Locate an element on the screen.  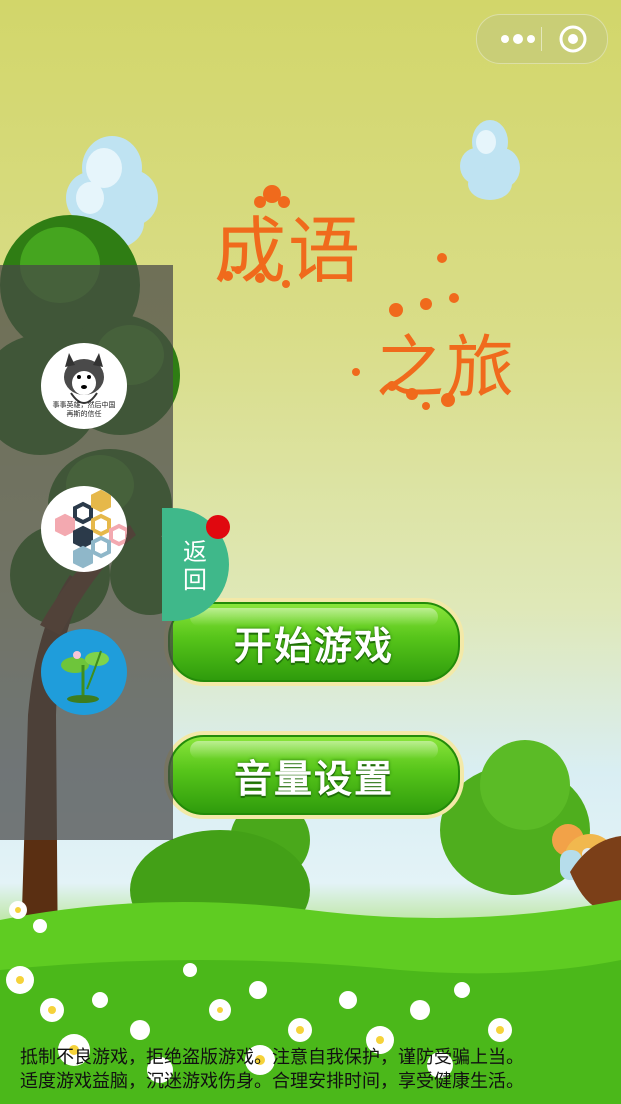
hexagon-puzzle-app-icon is located at coordinates (84, 529).